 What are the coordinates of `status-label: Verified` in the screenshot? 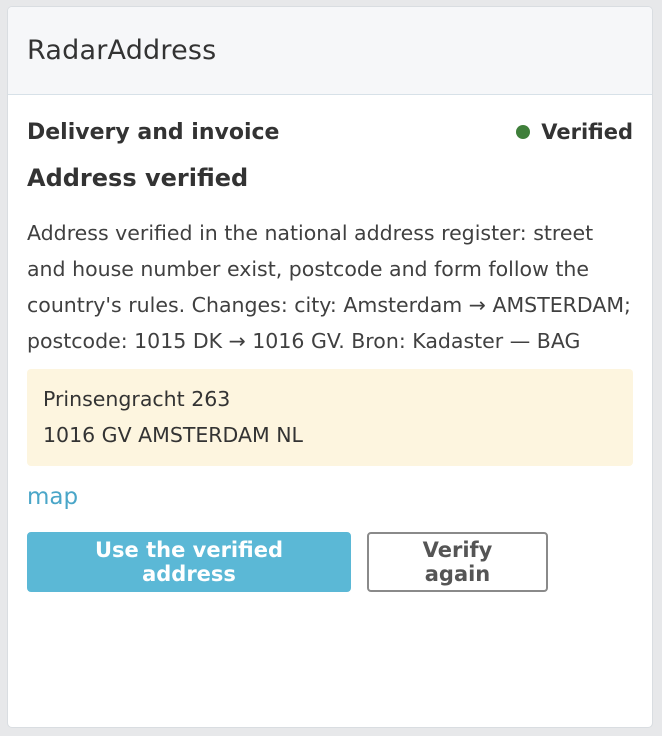 It's located at (587, 132).